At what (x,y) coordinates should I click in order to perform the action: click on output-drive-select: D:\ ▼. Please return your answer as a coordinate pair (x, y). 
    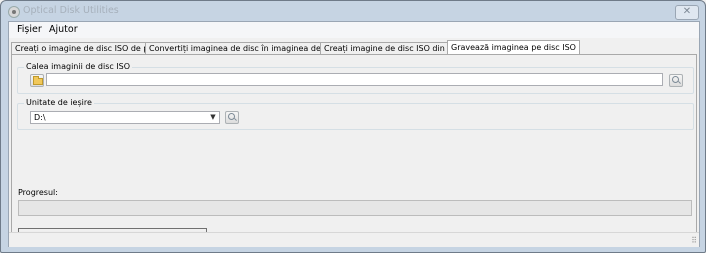
    Looking at the image, I should click on (125, 117).